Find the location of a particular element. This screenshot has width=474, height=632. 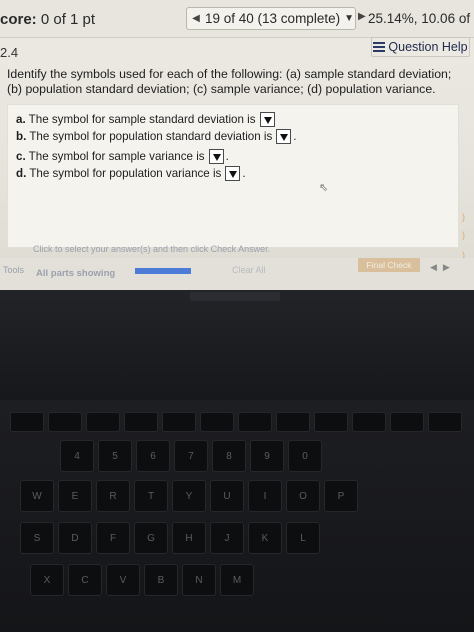

symbol-dropdown-d is located at coordinates (233, 173).